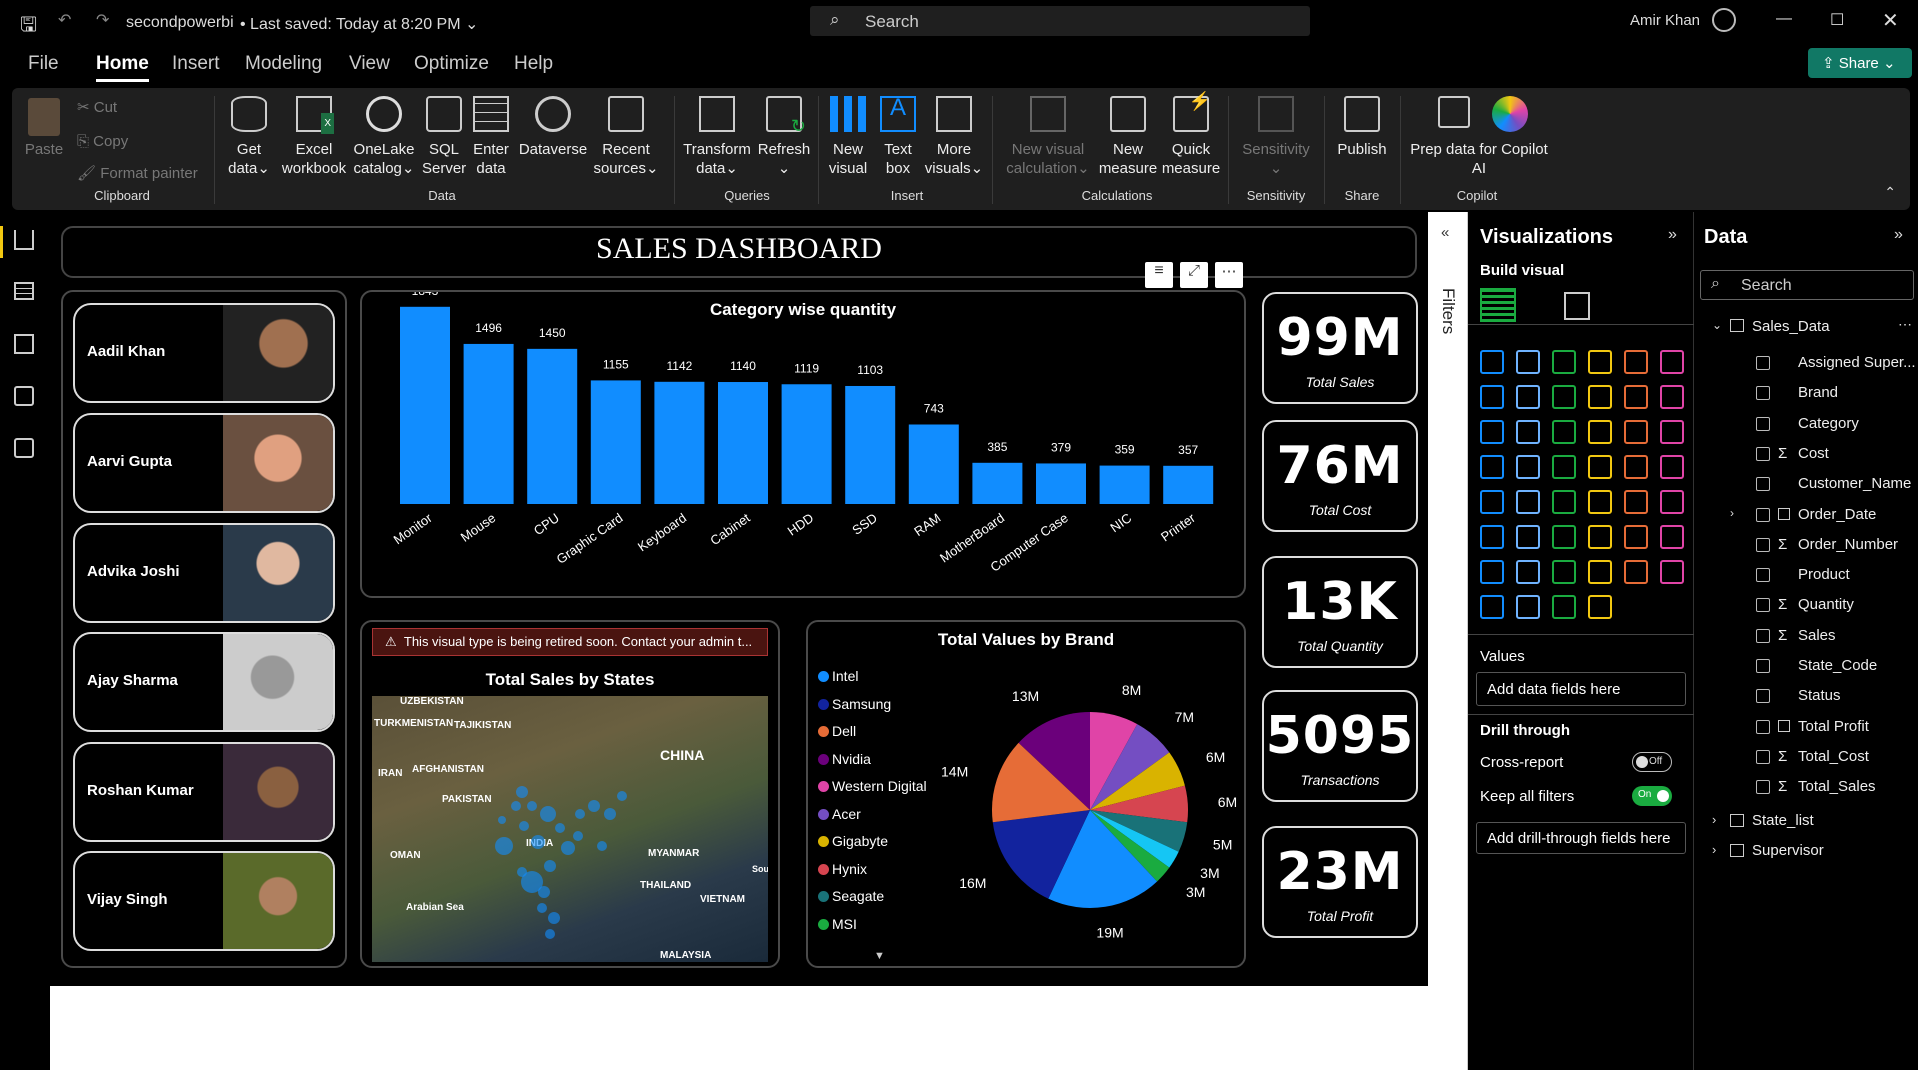 Image resolution: width=1918 pixels, height=1070 pixels. I want to click on filter-visual-icon: ≡, so click(1159, 275).